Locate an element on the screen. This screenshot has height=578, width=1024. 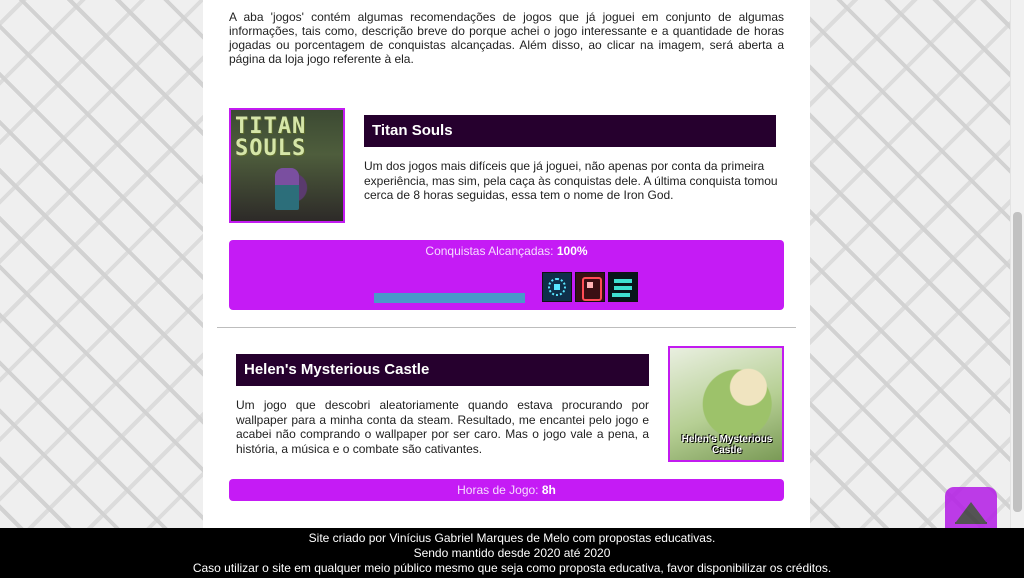
titan-souls-thumbnail: TITAN SOULS is located at coordinates (287, 165).